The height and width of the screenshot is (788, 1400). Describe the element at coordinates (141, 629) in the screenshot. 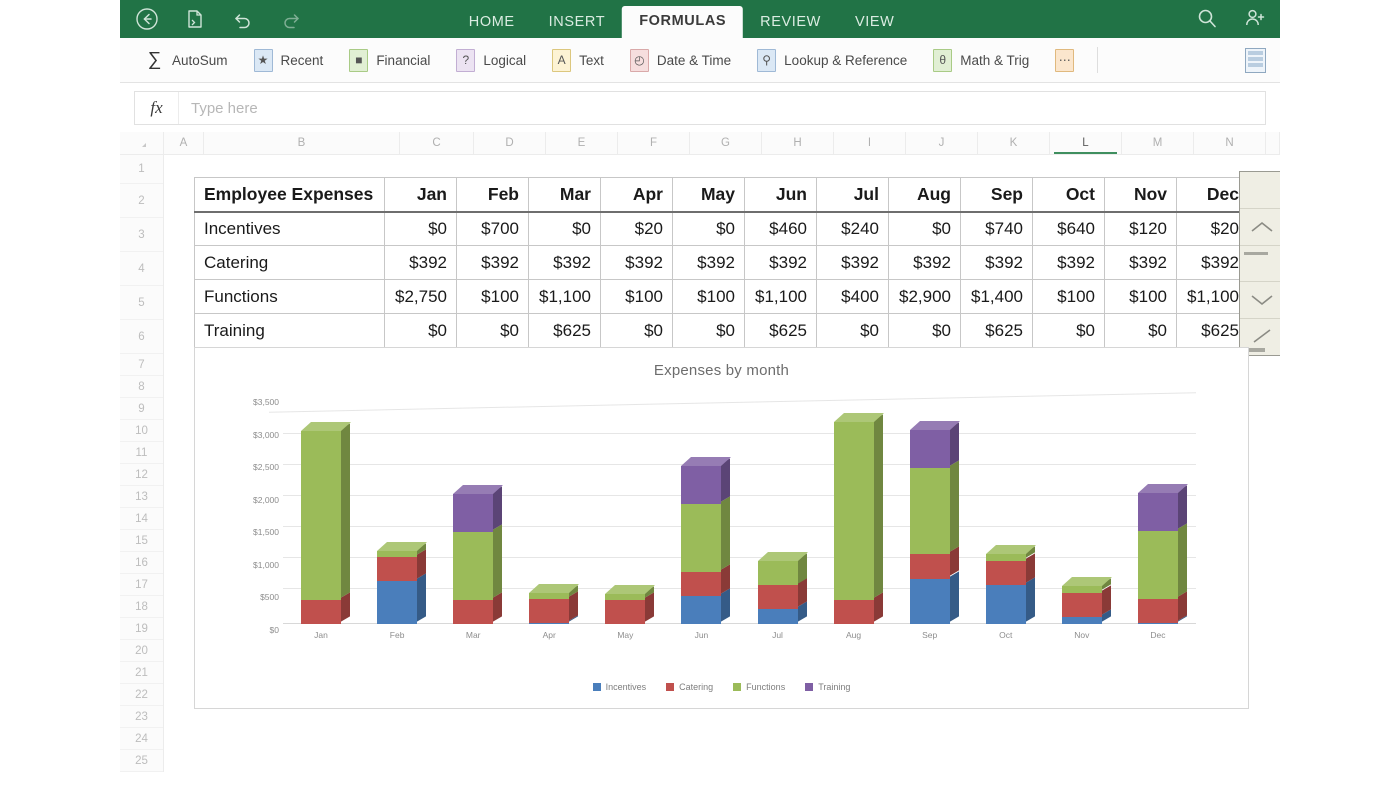

I see `row-header-19: 19` at that location.